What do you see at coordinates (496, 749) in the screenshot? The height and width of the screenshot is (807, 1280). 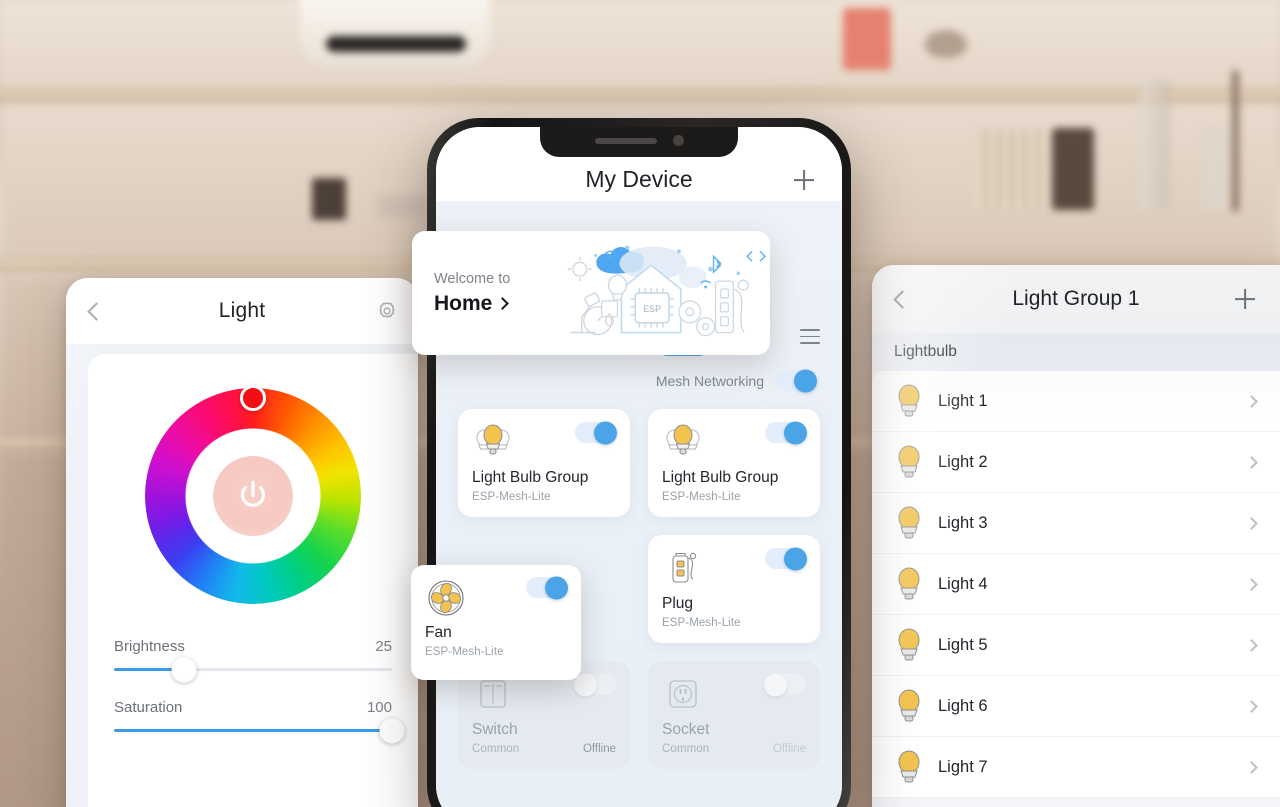 I see `device-subtitle: Common` at bounding box center [496, 749].